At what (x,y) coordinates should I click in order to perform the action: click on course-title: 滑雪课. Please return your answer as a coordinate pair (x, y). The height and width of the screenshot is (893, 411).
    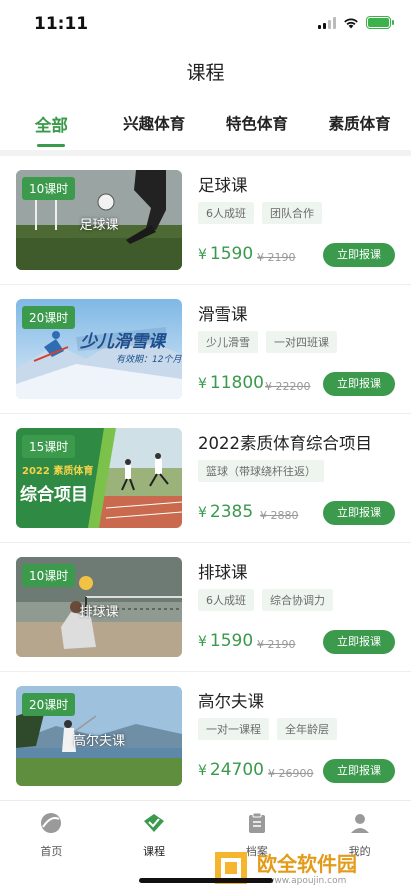
    Looking at the image, I should click on (223, 314).